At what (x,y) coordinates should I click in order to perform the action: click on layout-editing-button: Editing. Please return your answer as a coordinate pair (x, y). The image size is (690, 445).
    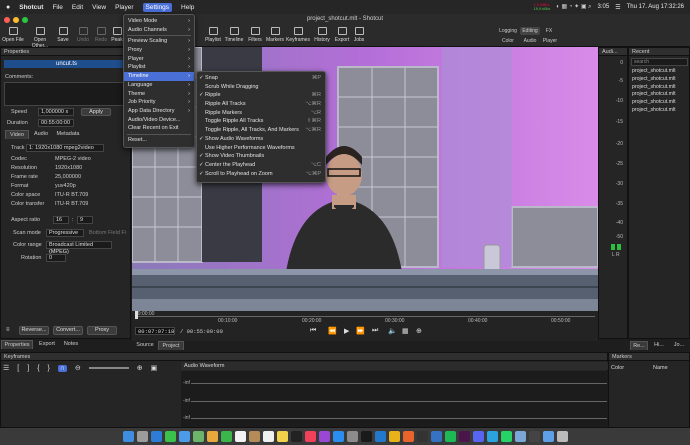
    Looking at the image, I should click on (530, 31).